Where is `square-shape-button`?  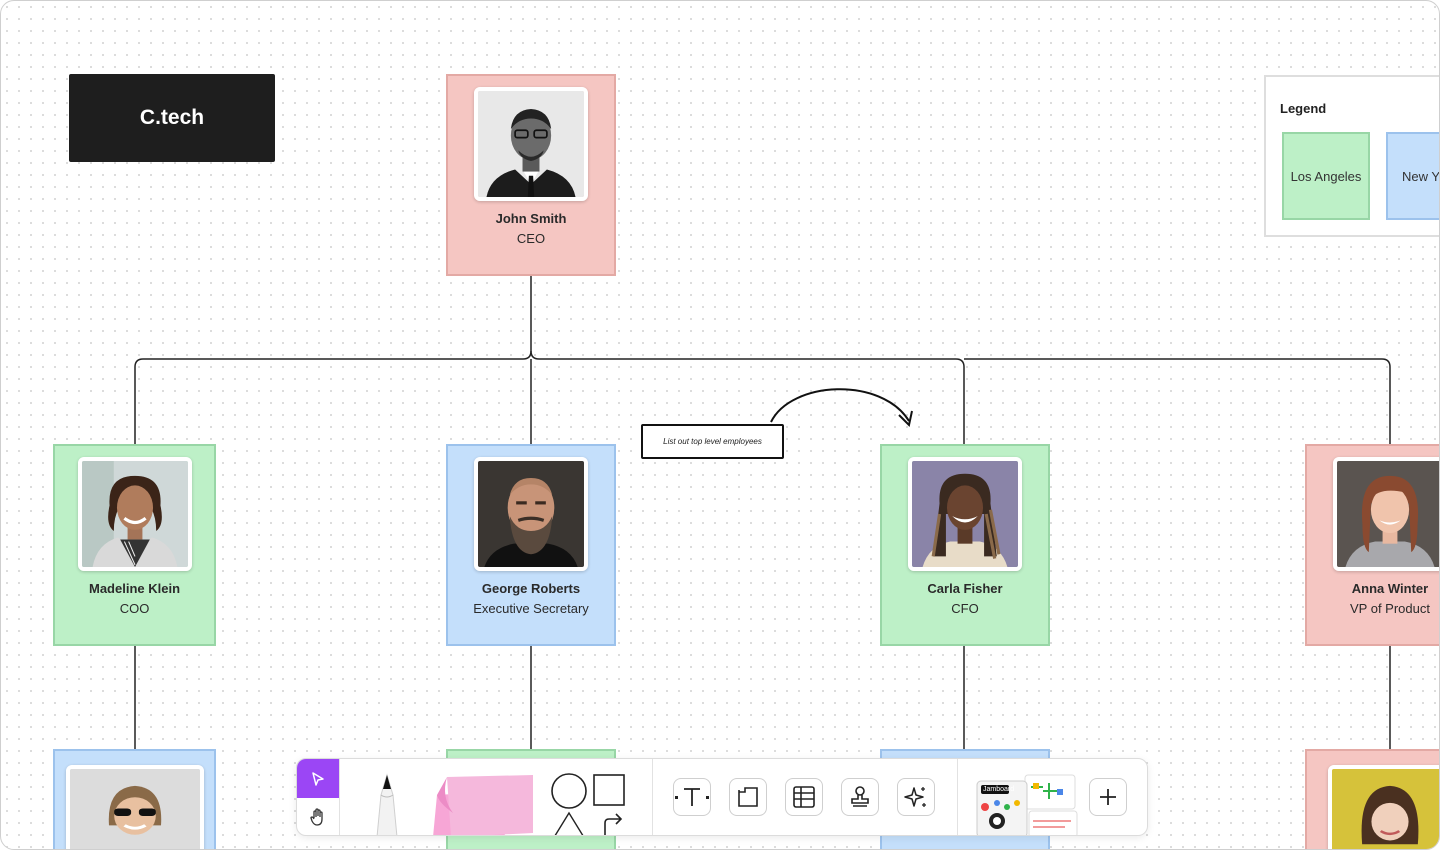
square-shape-button is located at coordinates (609, 790).